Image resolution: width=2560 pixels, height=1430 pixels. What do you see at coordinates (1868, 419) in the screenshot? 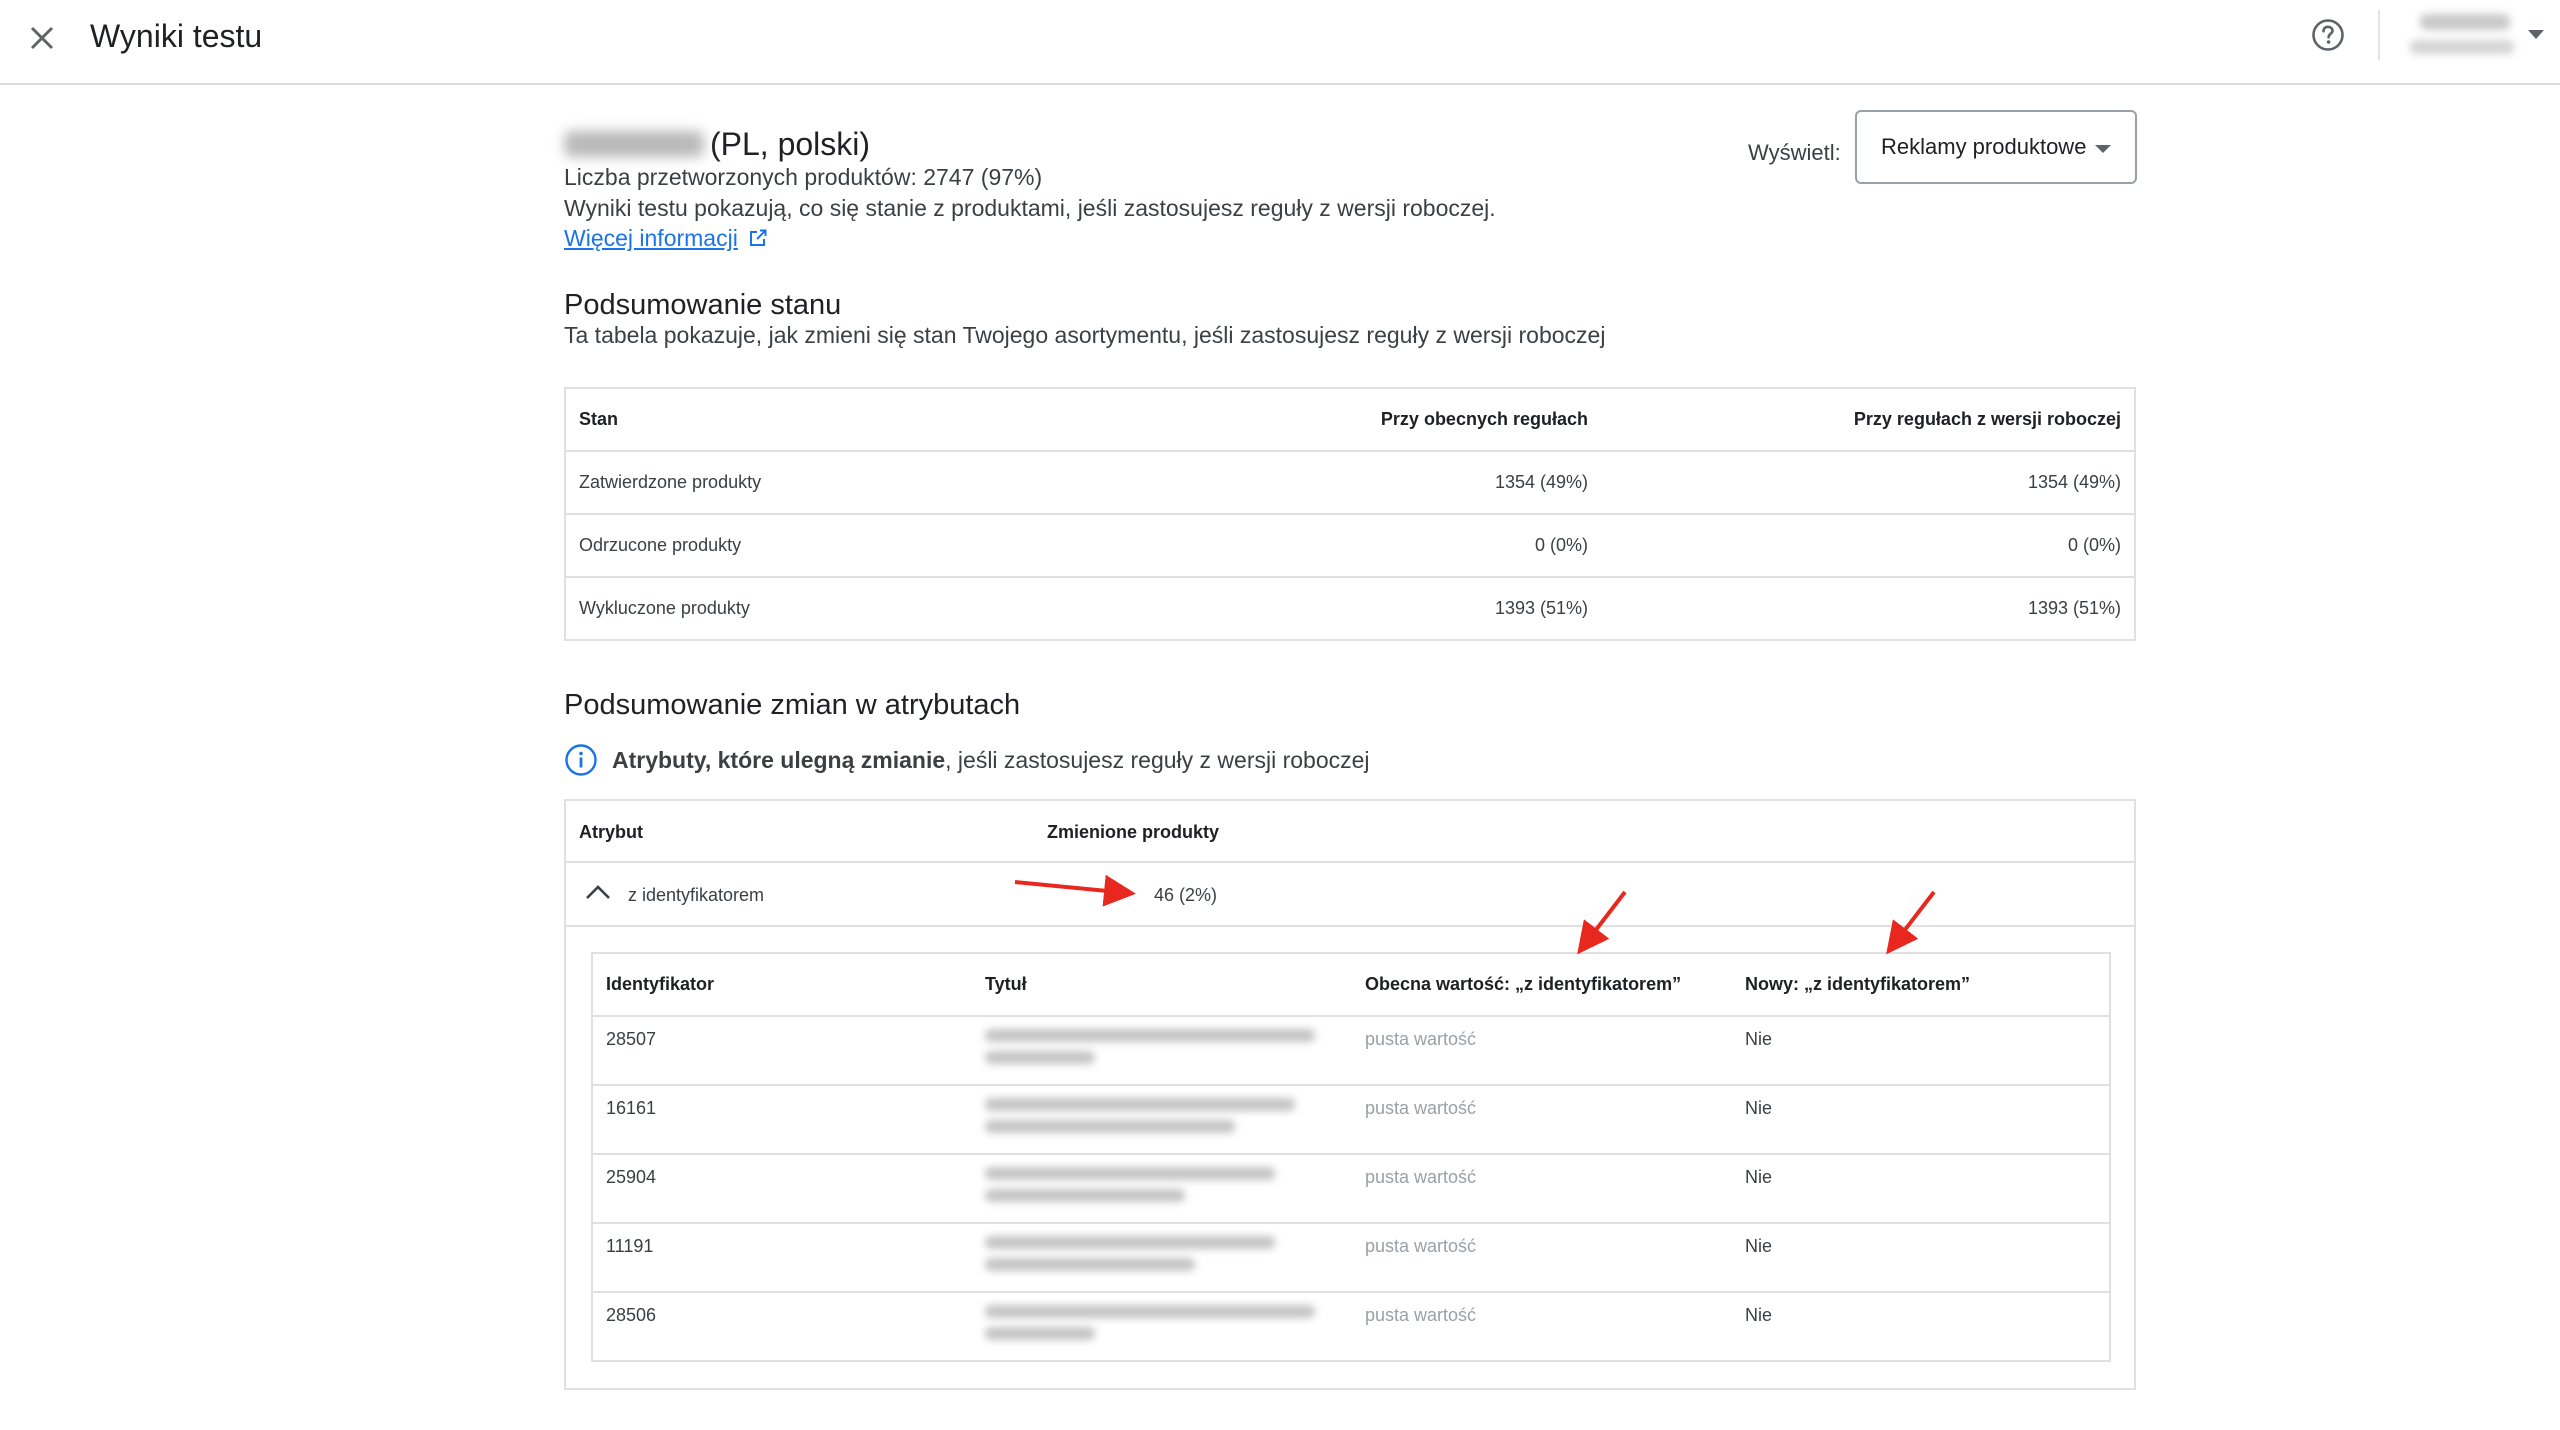
I see `col-draft-rules: Przy regułach z wersji roboczej` at bounding box center [1868, 419].